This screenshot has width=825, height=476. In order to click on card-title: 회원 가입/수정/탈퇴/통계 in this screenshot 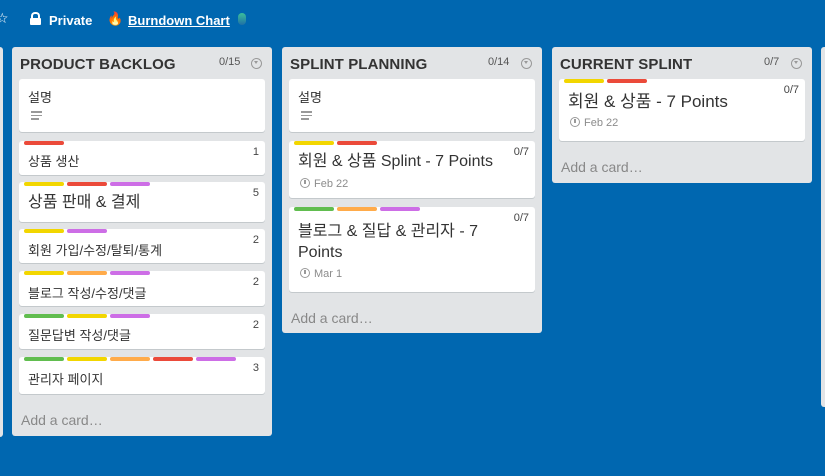, I will do `click(95, 250)`.